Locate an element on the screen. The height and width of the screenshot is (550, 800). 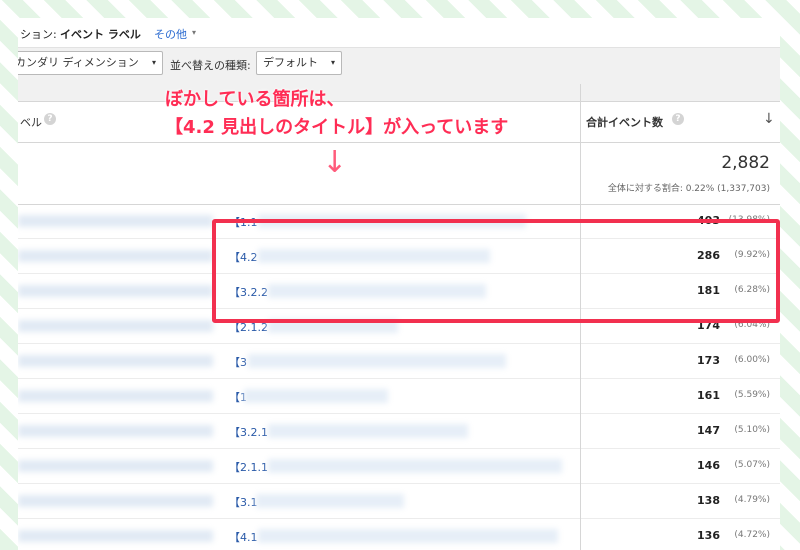
arrow-down-icon: ↓ is located at coordinates (335, 162).